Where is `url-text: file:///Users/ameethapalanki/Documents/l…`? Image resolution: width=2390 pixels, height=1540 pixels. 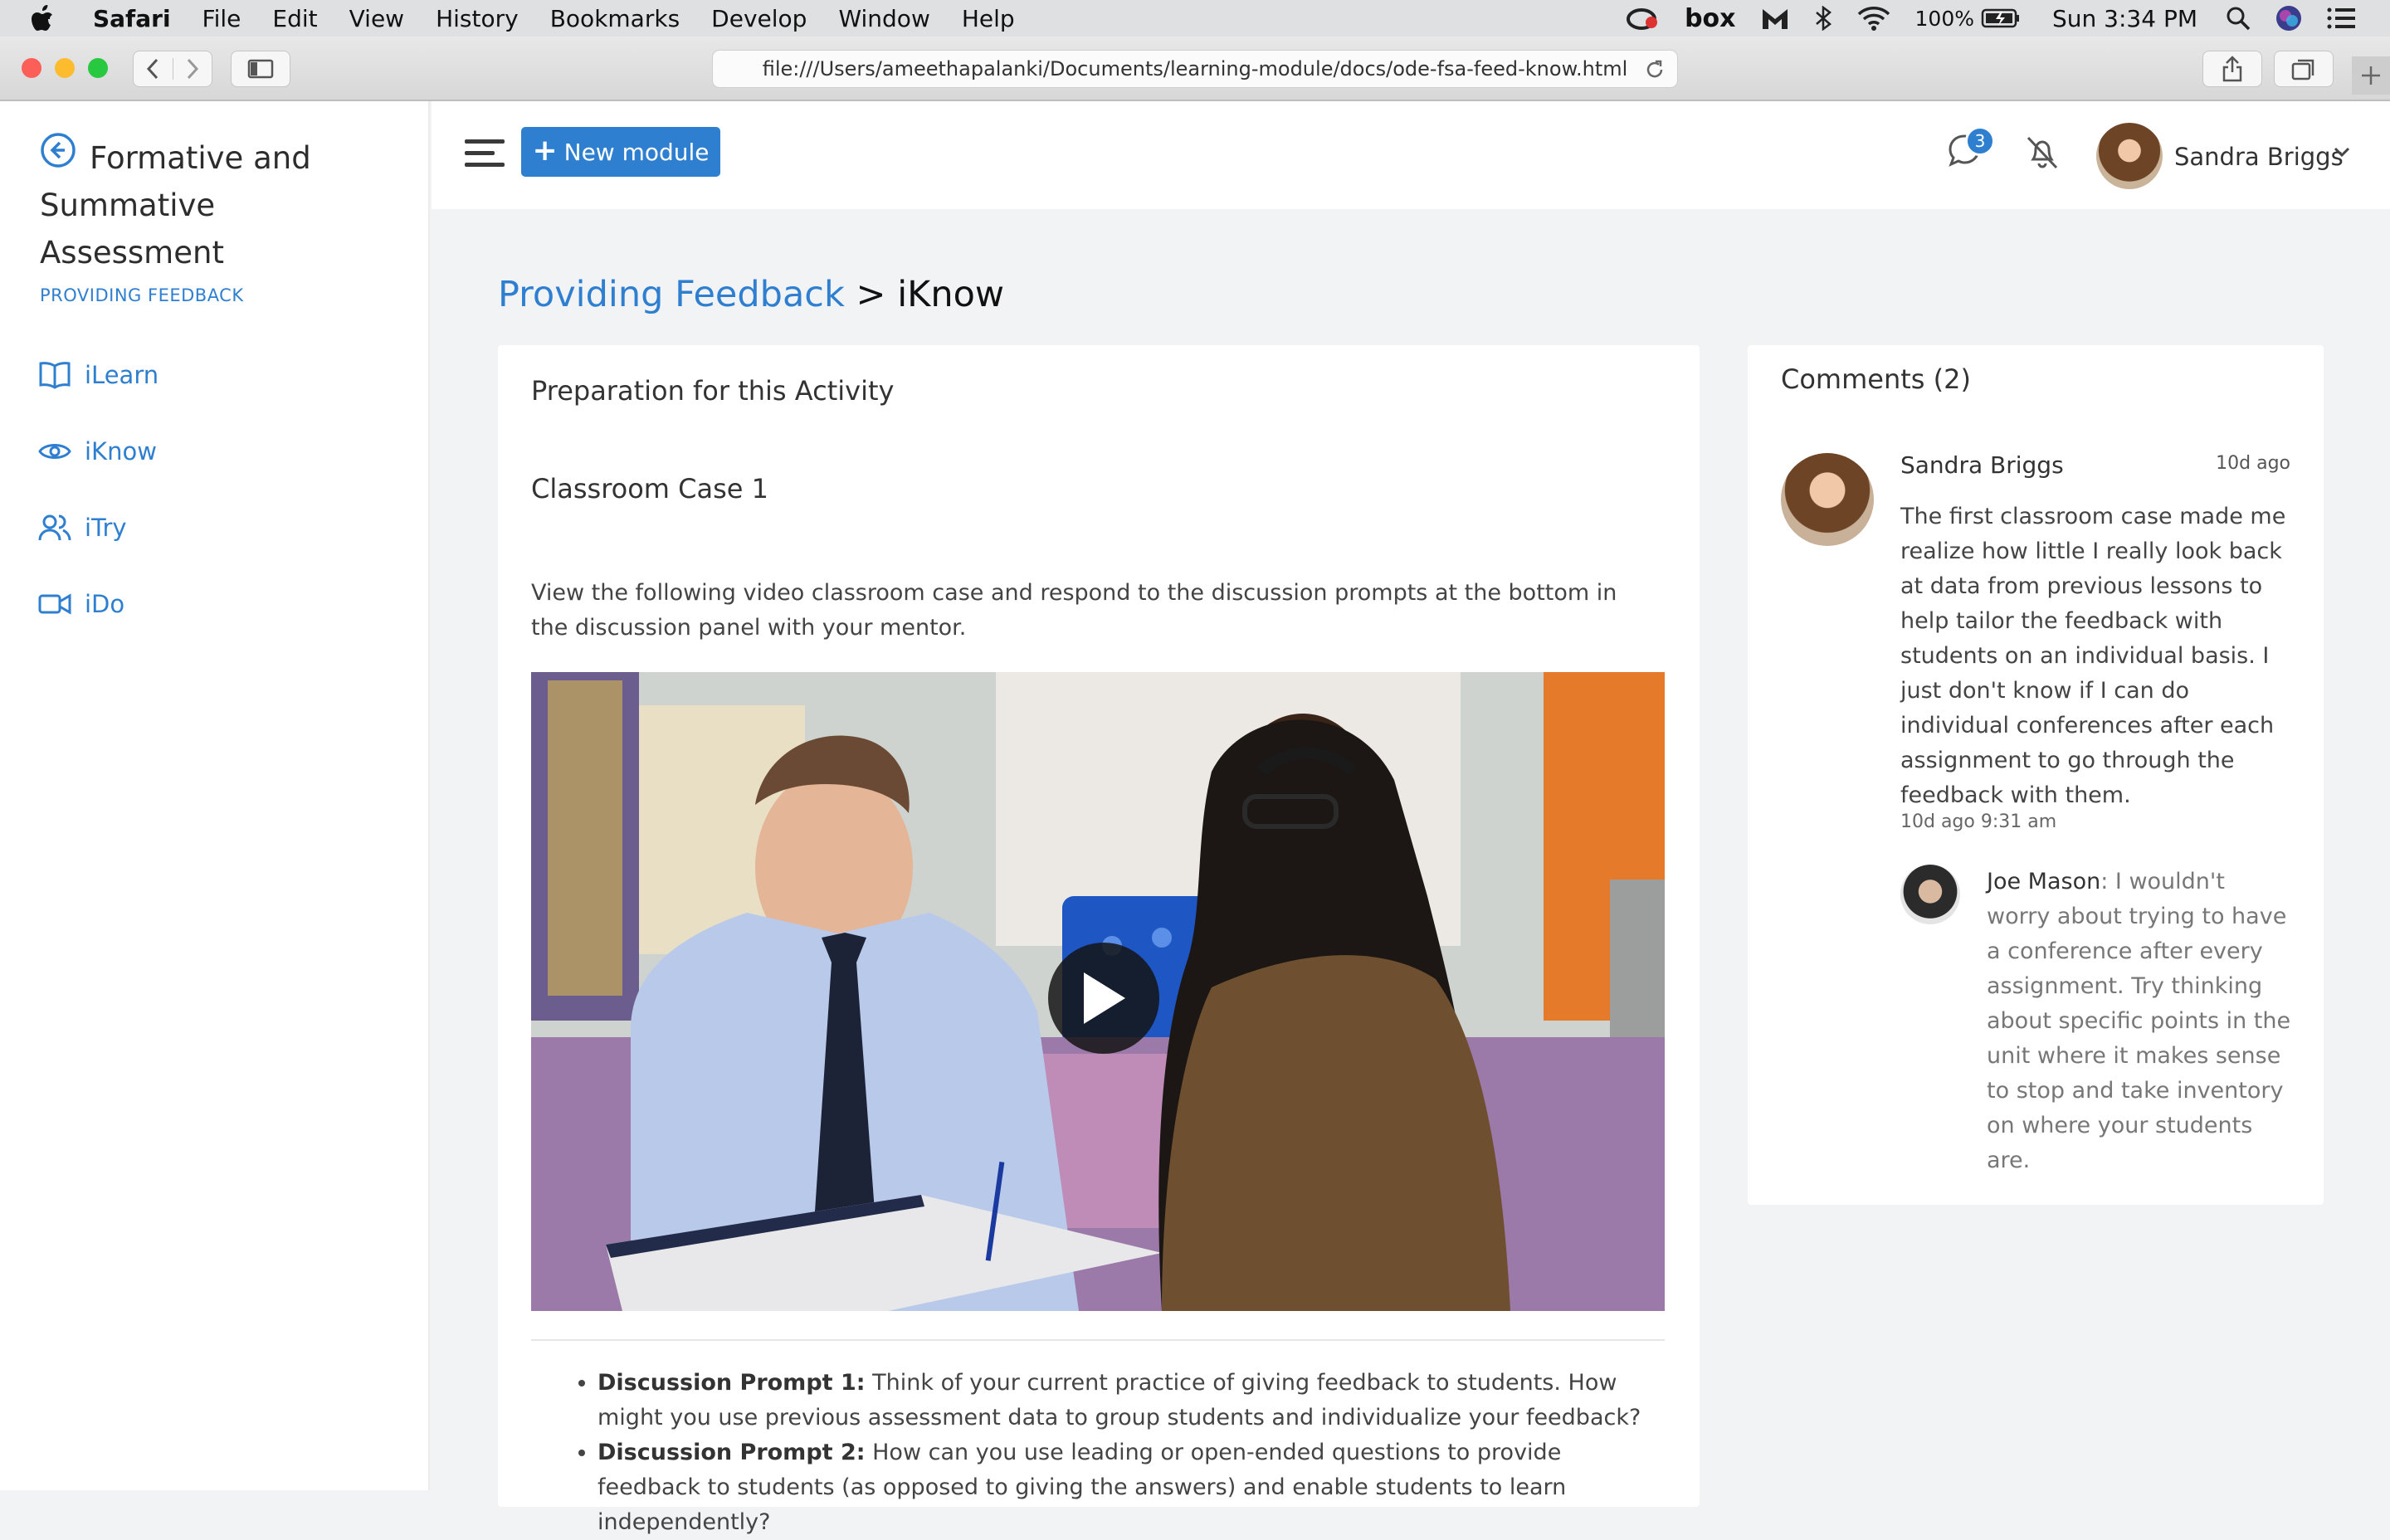 url-text: file:///Users/ameethapalanki/Documents/l… is located at coordinates (1195, 68).